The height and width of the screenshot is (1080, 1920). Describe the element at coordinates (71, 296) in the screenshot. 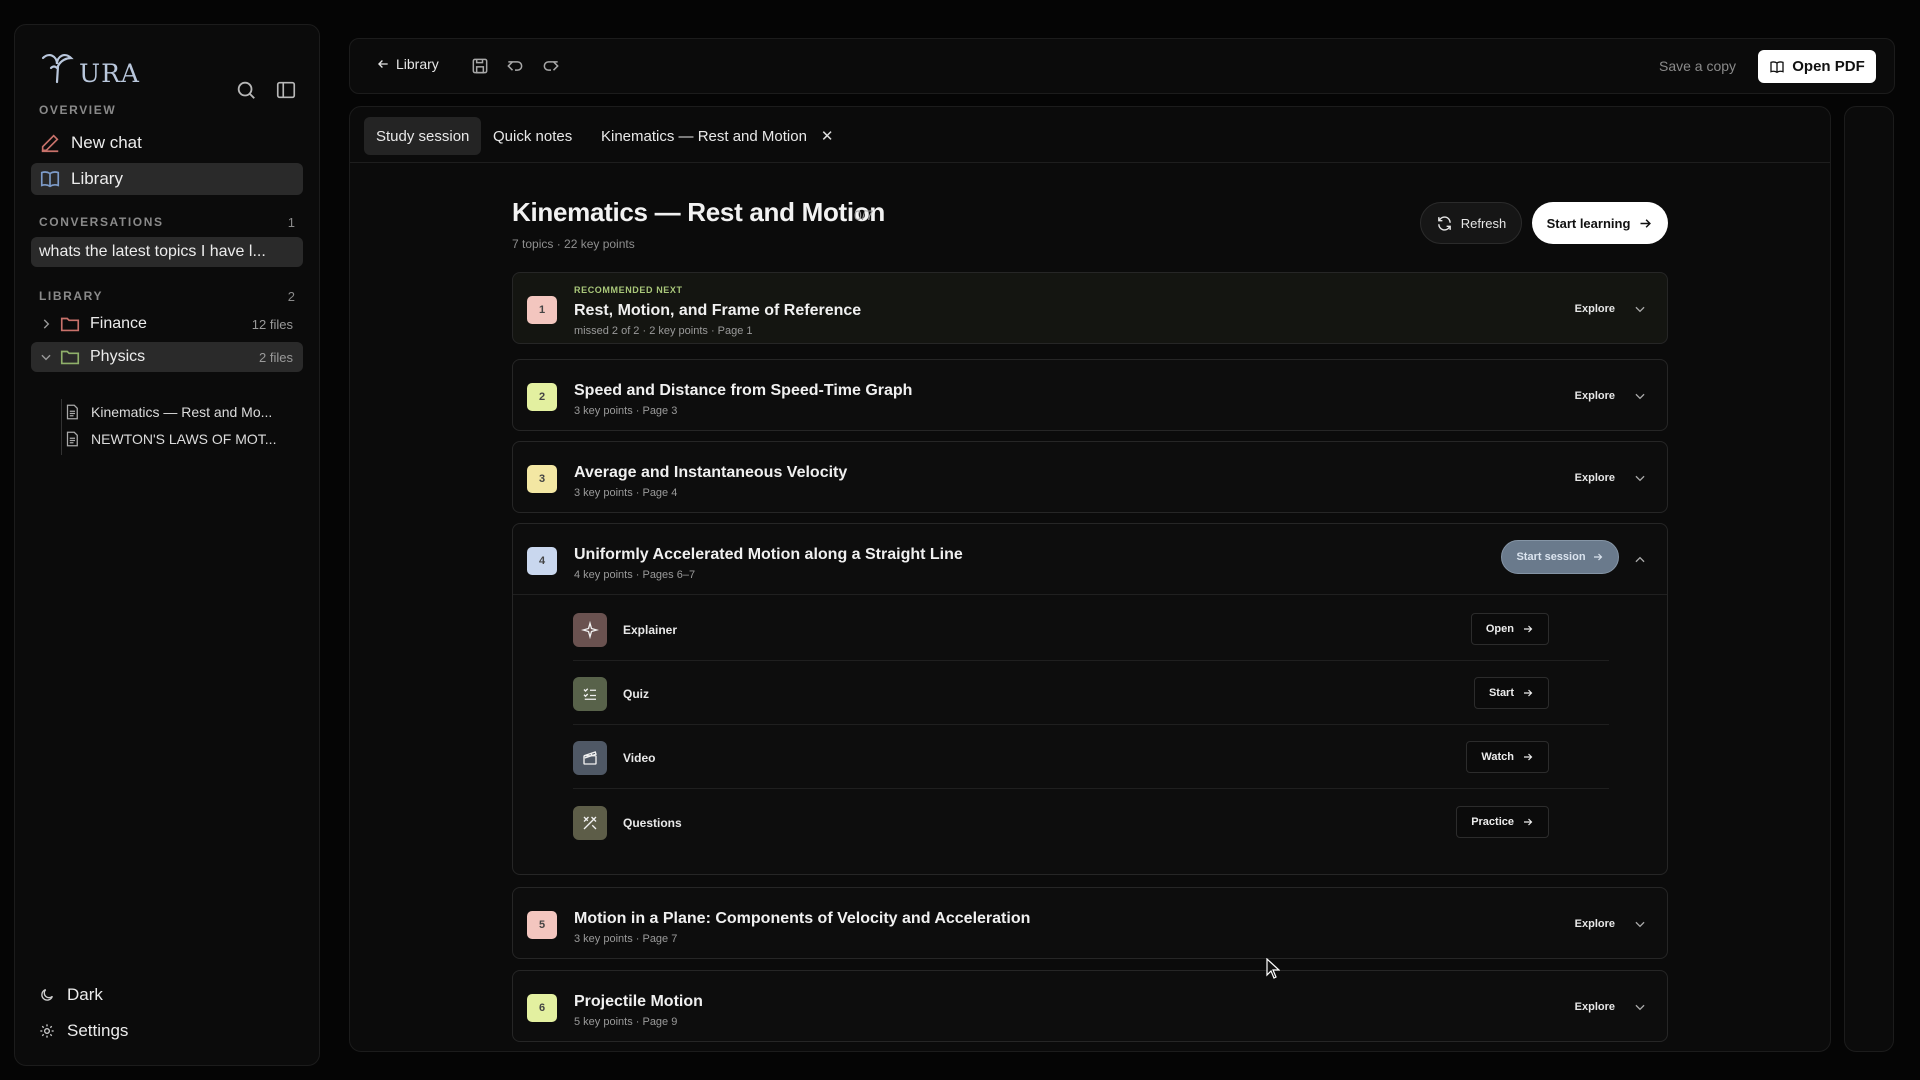

I see `library-section-label: LIBRARY` at that location.